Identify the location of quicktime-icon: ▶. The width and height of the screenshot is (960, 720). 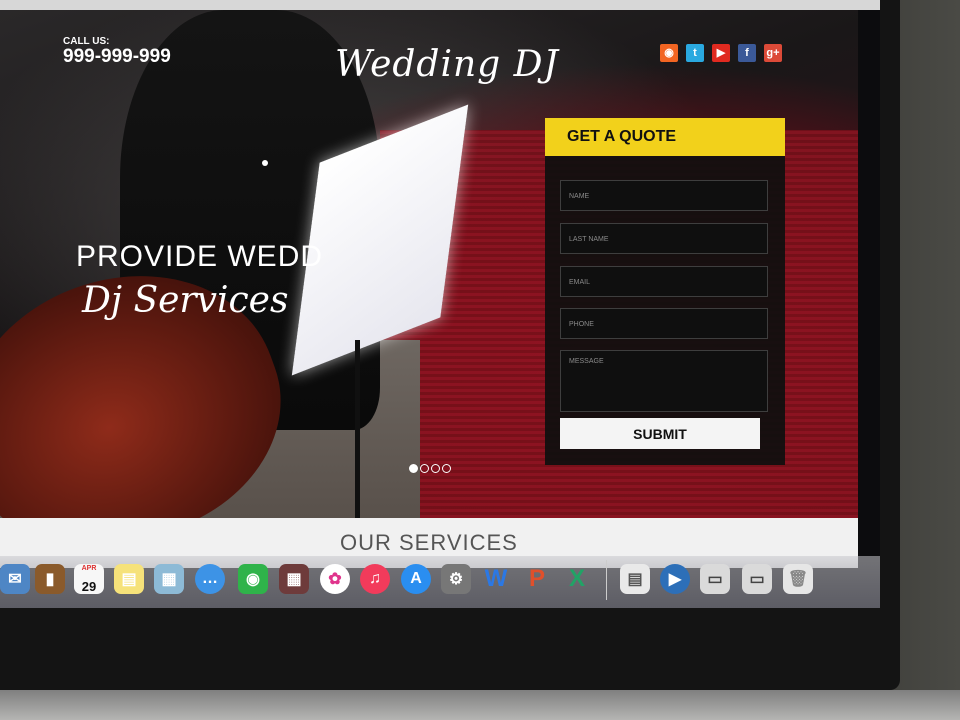
(675, 579).